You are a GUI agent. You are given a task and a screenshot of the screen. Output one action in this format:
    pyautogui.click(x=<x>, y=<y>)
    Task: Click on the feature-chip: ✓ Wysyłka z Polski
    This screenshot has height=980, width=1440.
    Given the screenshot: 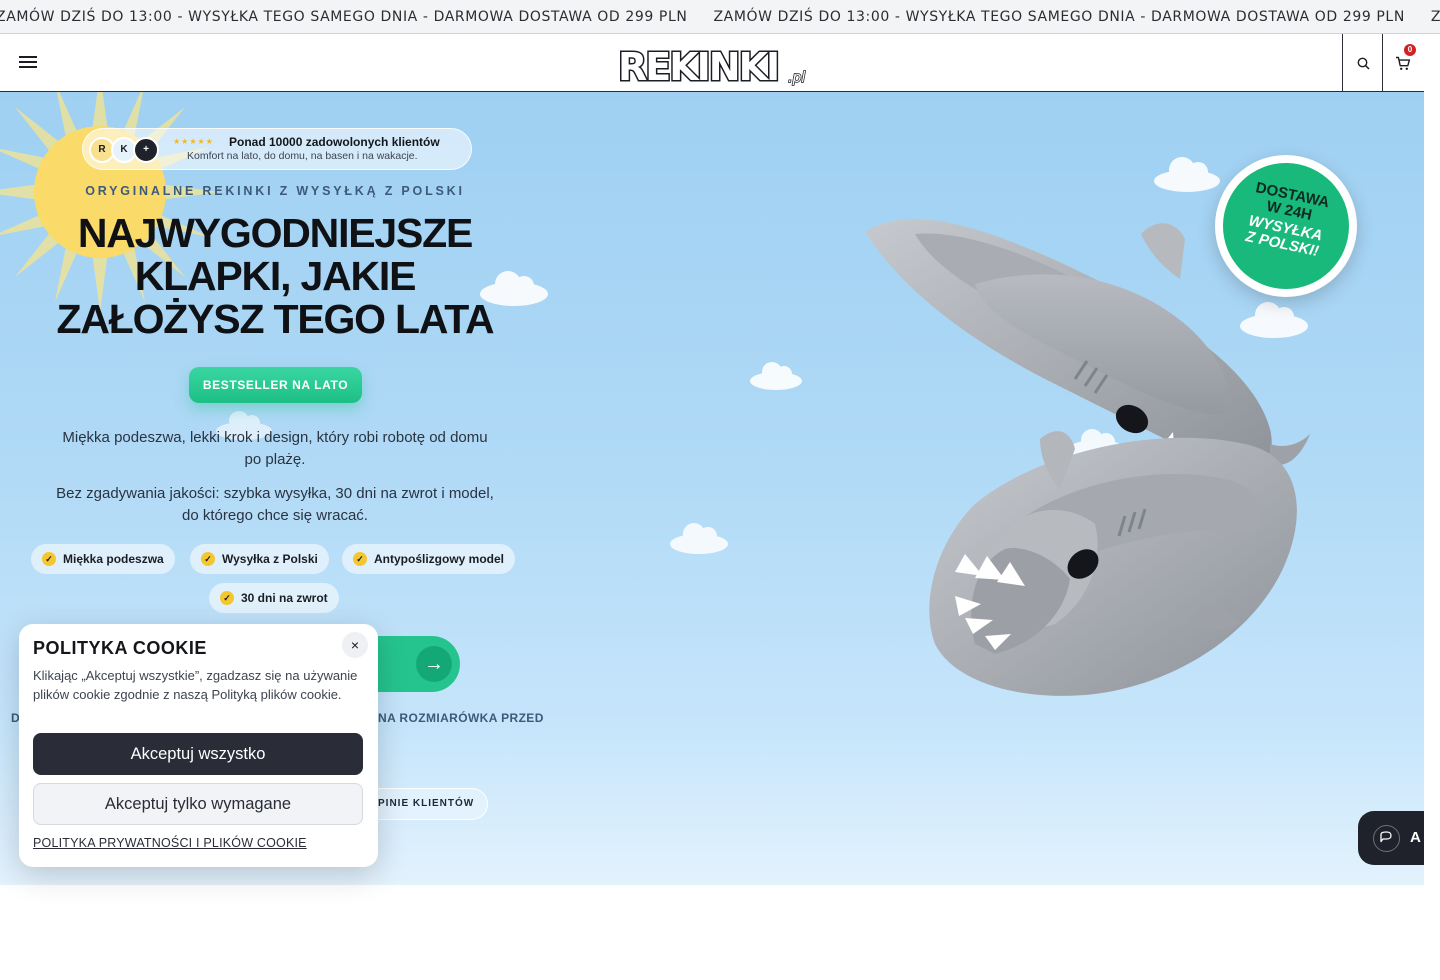 What is the action you would take?
    pyautogui.click(x=259, y=559)
    